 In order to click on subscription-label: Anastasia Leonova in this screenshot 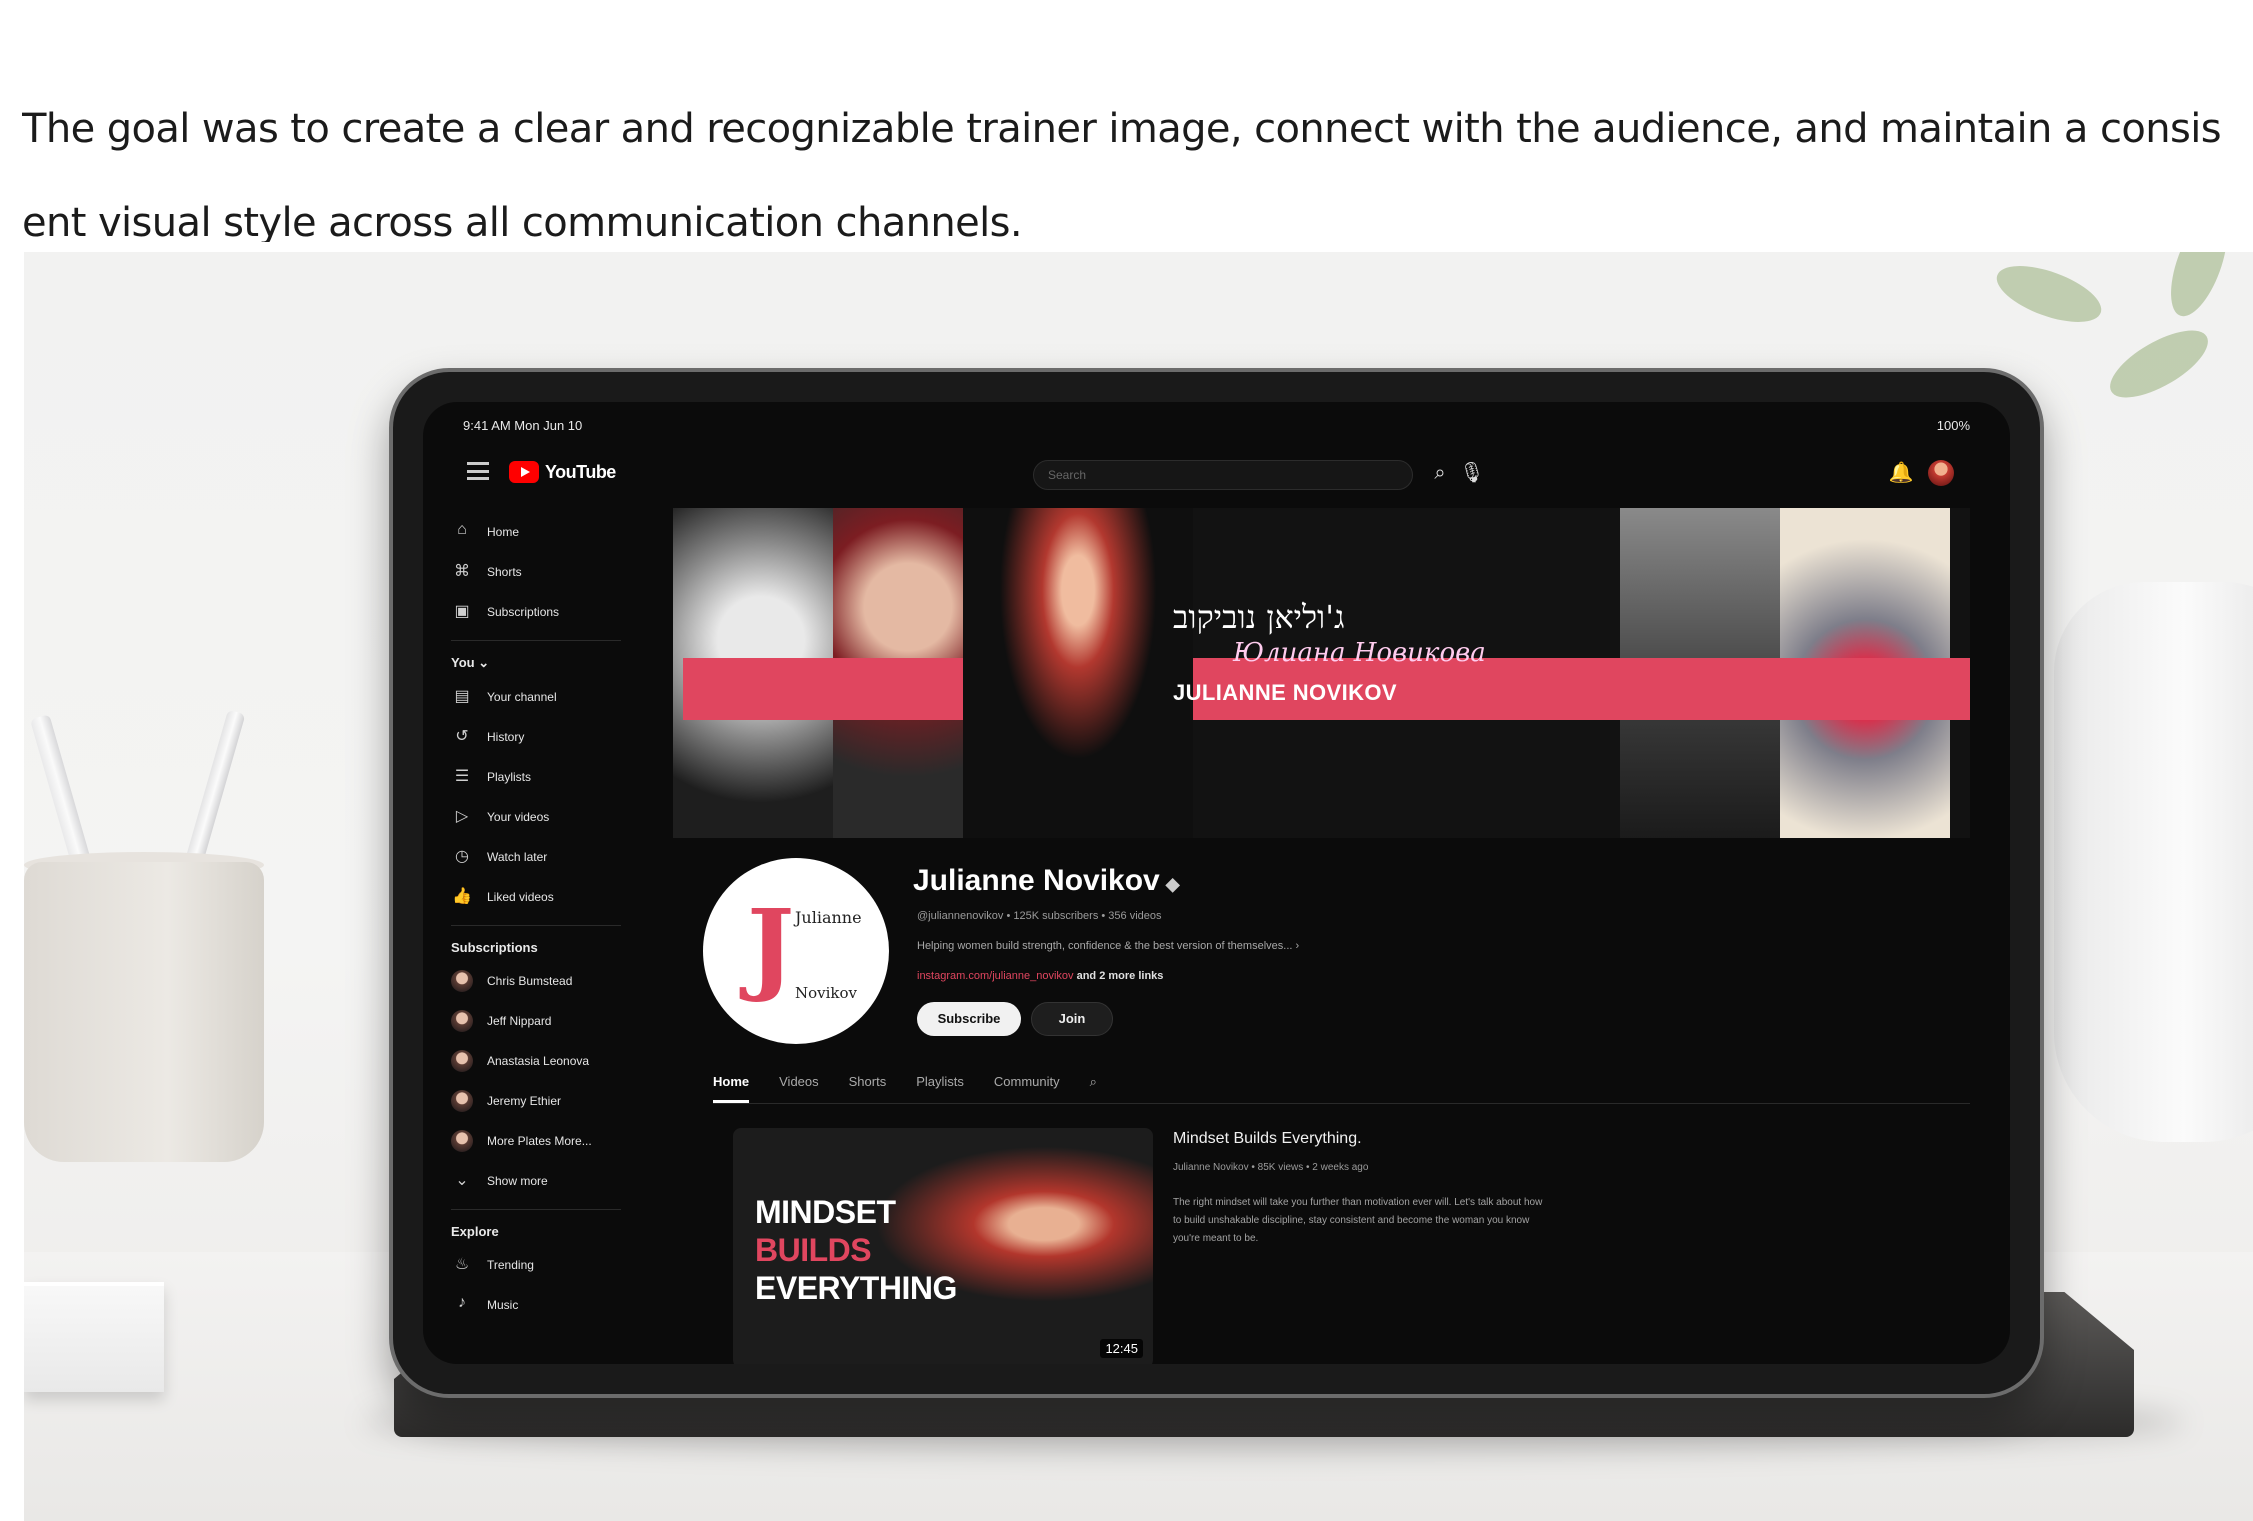, I will do `click(538, 1061)`.